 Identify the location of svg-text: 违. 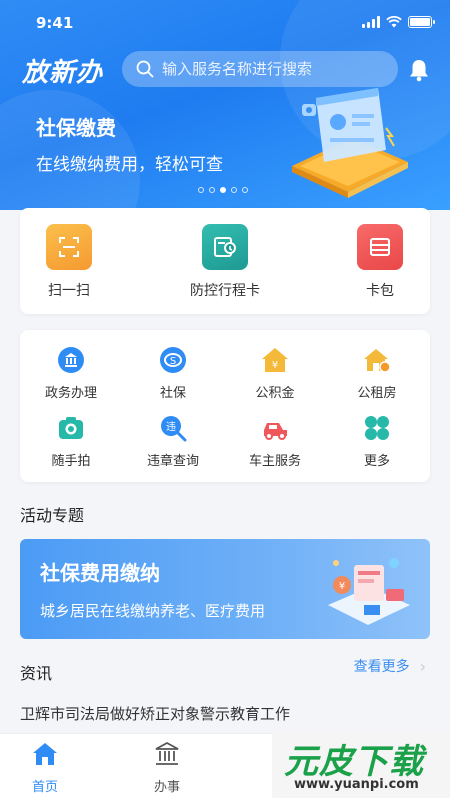
(171, 427).